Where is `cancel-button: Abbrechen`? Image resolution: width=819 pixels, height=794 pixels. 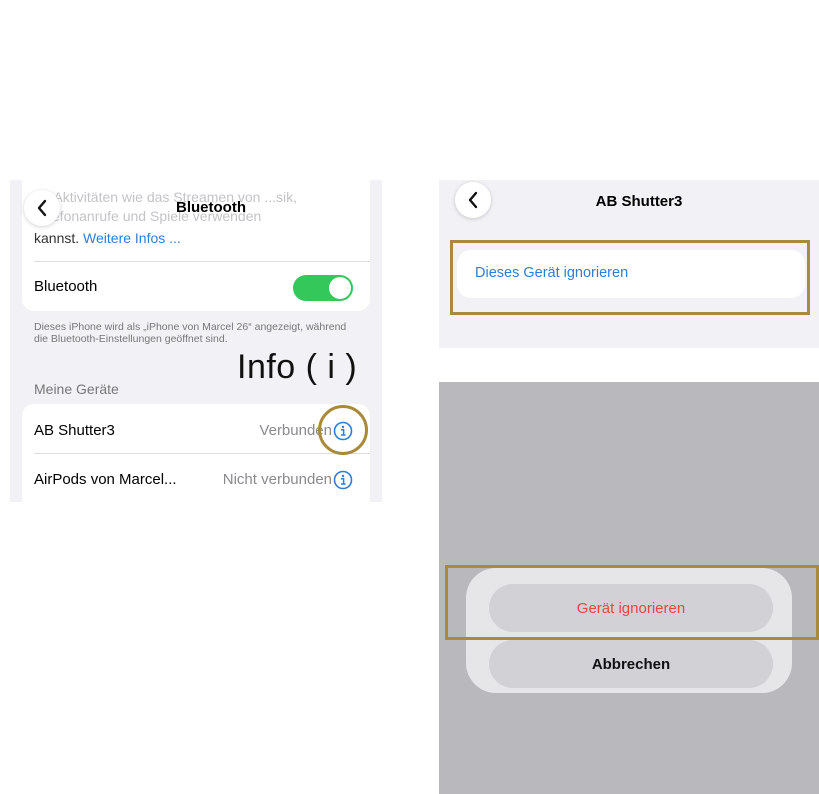 cancel-button: Abbrechen is located at coordinates (631, 664).